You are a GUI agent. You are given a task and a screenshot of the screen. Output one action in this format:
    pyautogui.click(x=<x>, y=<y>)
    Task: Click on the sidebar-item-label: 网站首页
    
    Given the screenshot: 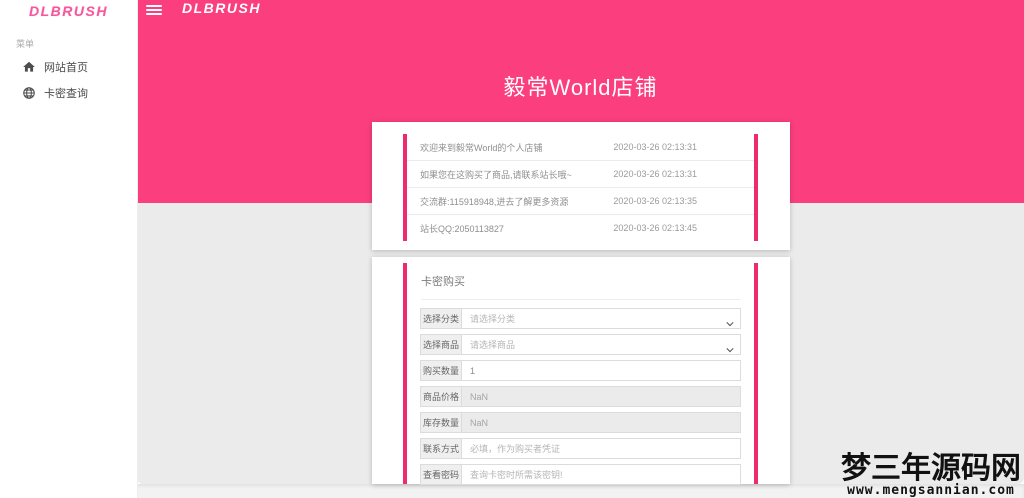 What is the action you would take?
    pyautogui.click(x=66, y=68)
    